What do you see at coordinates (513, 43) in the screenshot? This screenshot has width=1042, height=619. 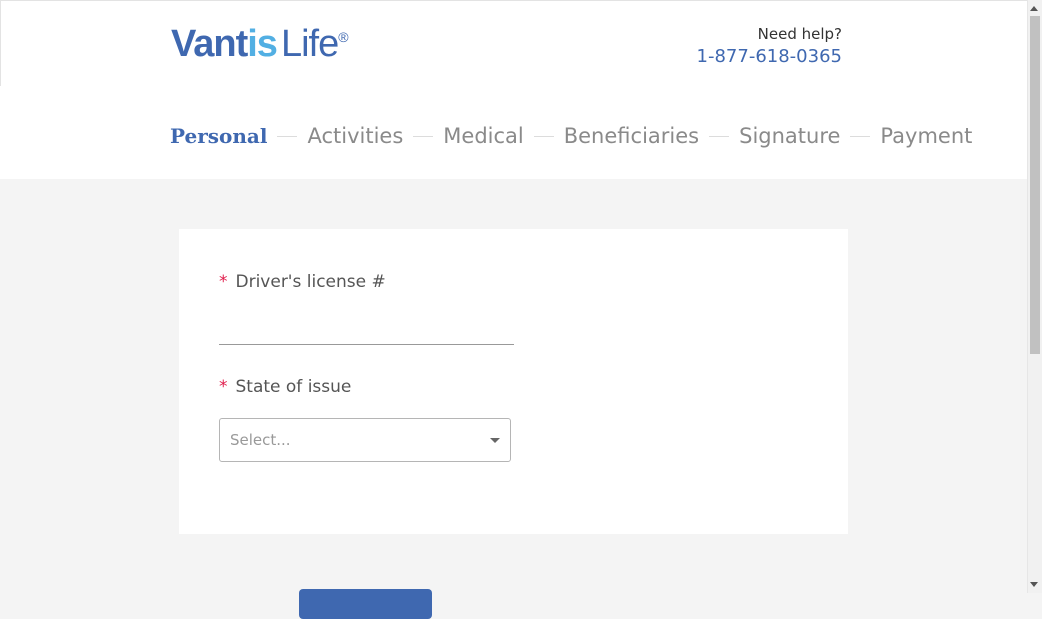 I see `top-header: Vantis Life® Need help? 1-877-618-0365` at bounding box center [513, 43].